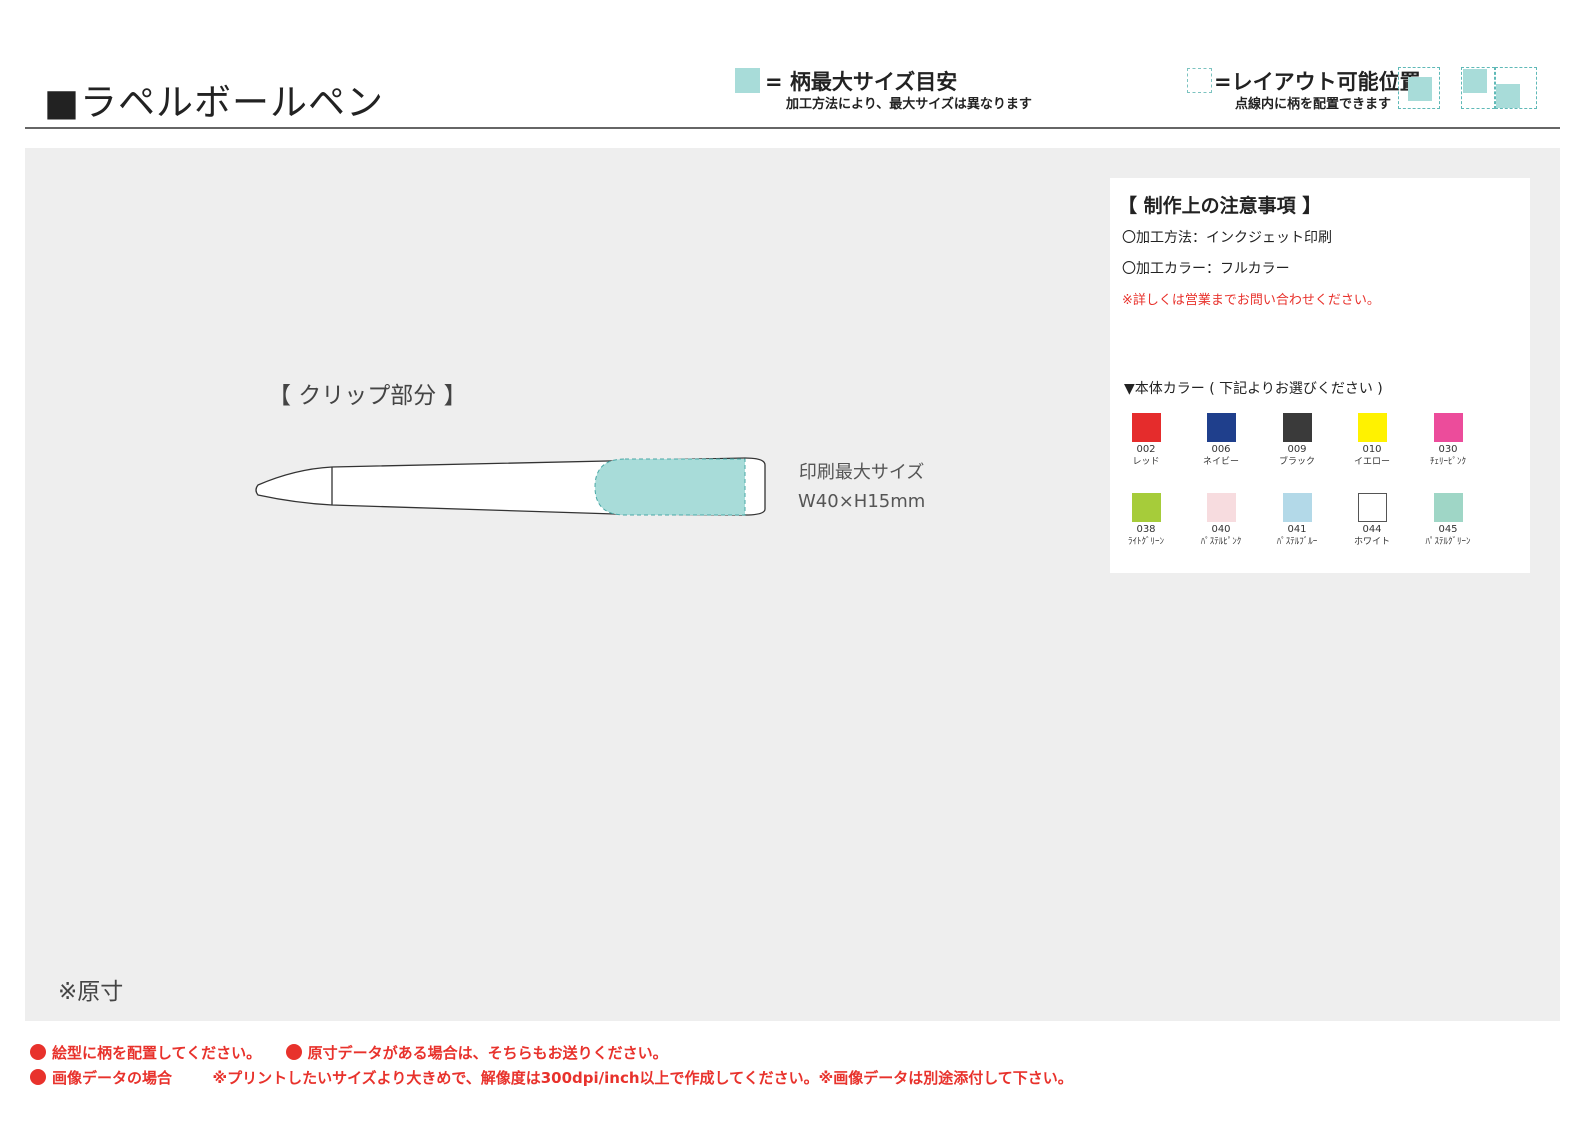 This screenshot has width=1587, height=1122. I want to click on footer-placement-note: 絵型に柄を配置してください。, so click(157, 1053).